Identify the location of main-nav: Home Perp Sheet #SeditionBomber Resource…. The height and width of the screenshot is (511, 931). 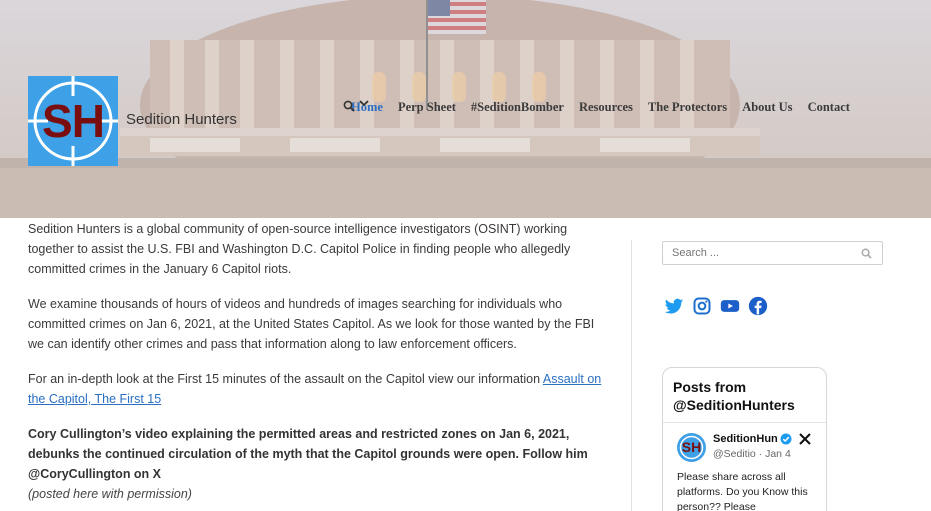
(604, 107).